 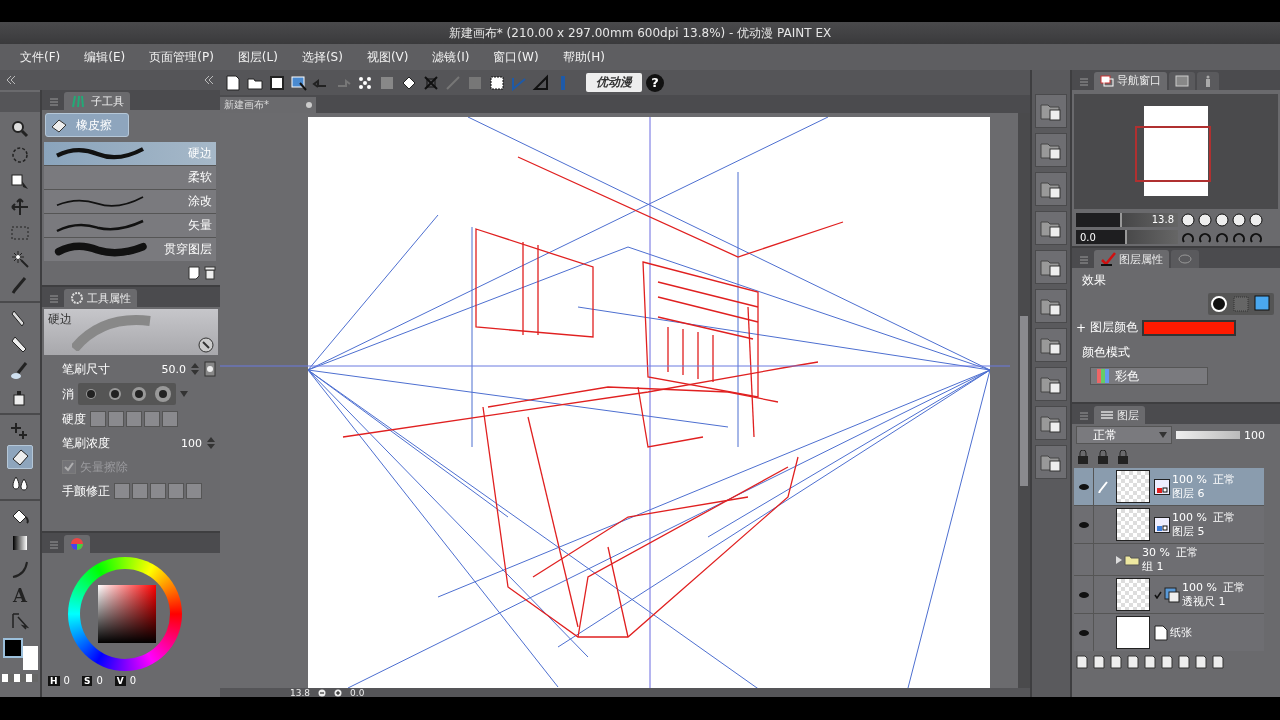 I want to click on tab-label: 子工具, so click(x=107, y=101).